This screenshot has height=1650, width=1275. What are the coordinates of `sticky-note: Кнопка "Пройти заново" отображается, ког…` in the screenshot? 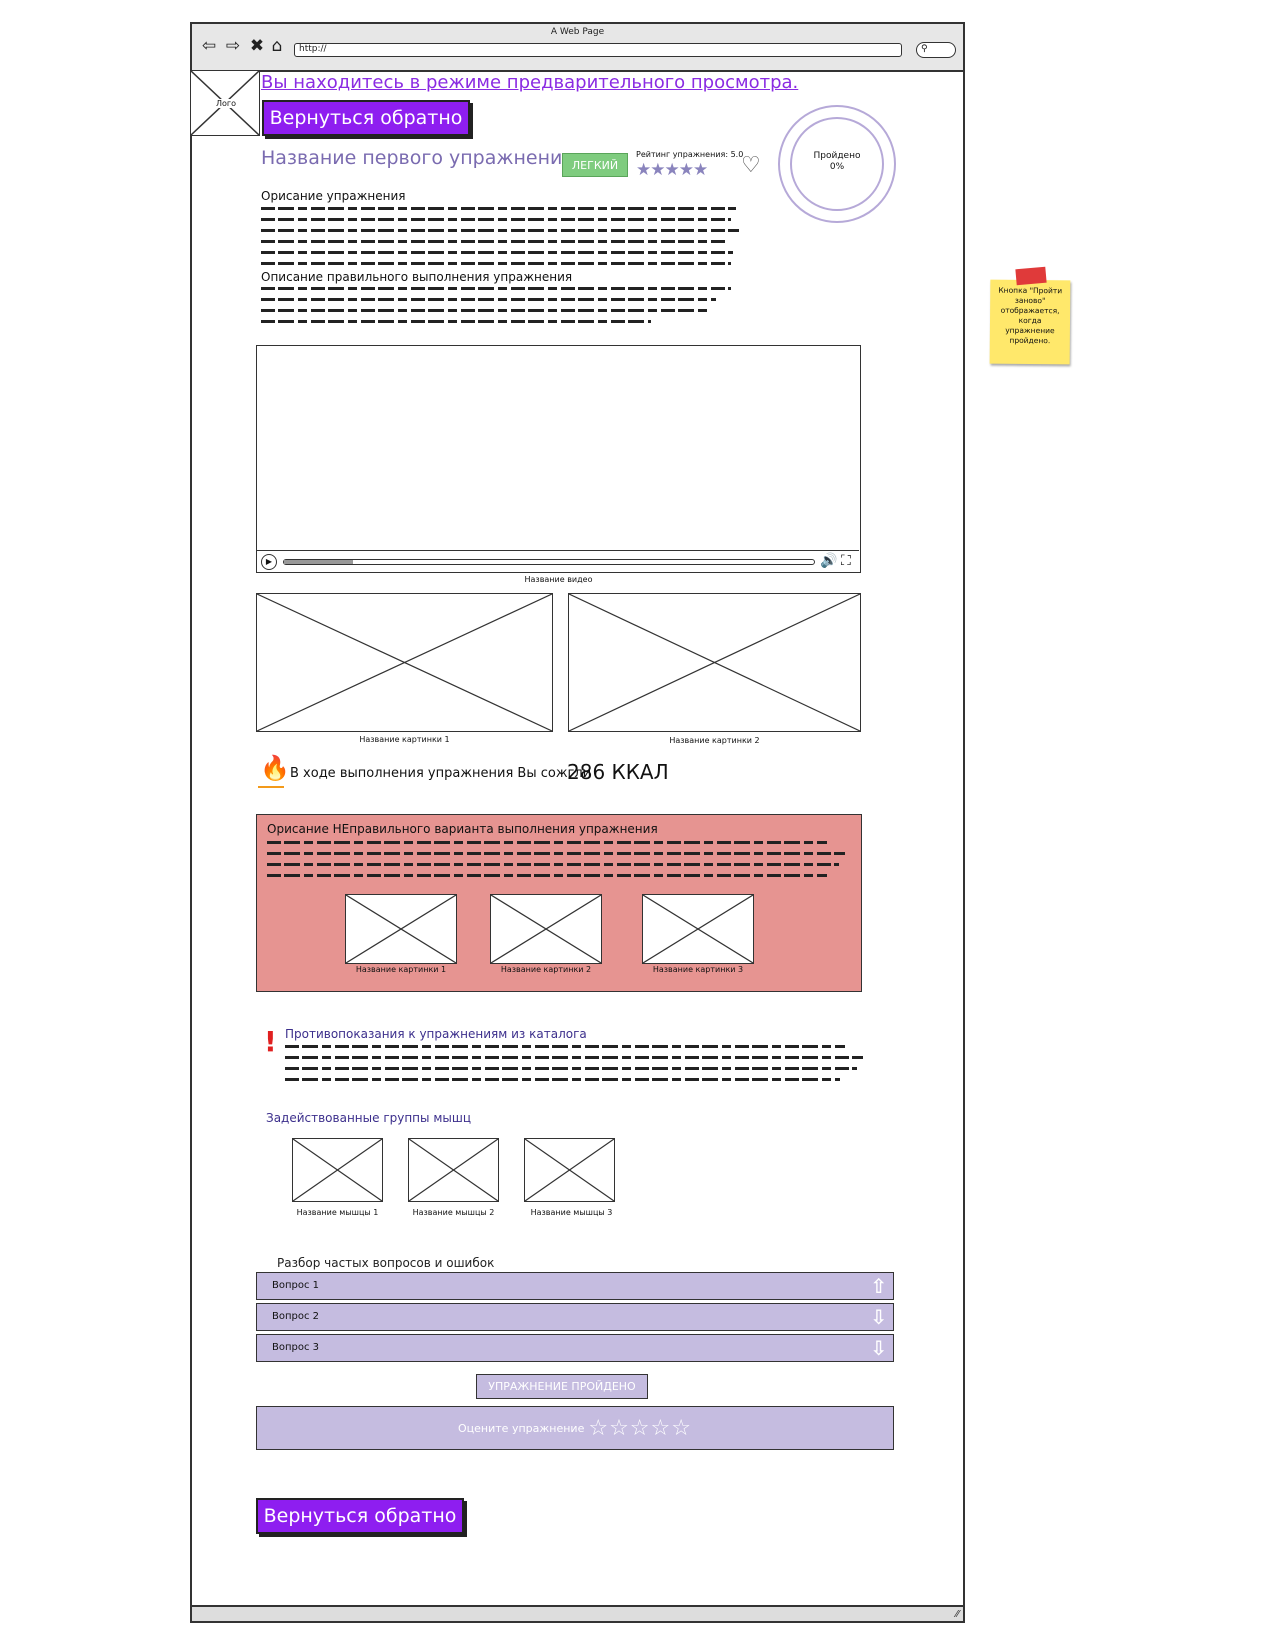 It's located at (1030, 322).